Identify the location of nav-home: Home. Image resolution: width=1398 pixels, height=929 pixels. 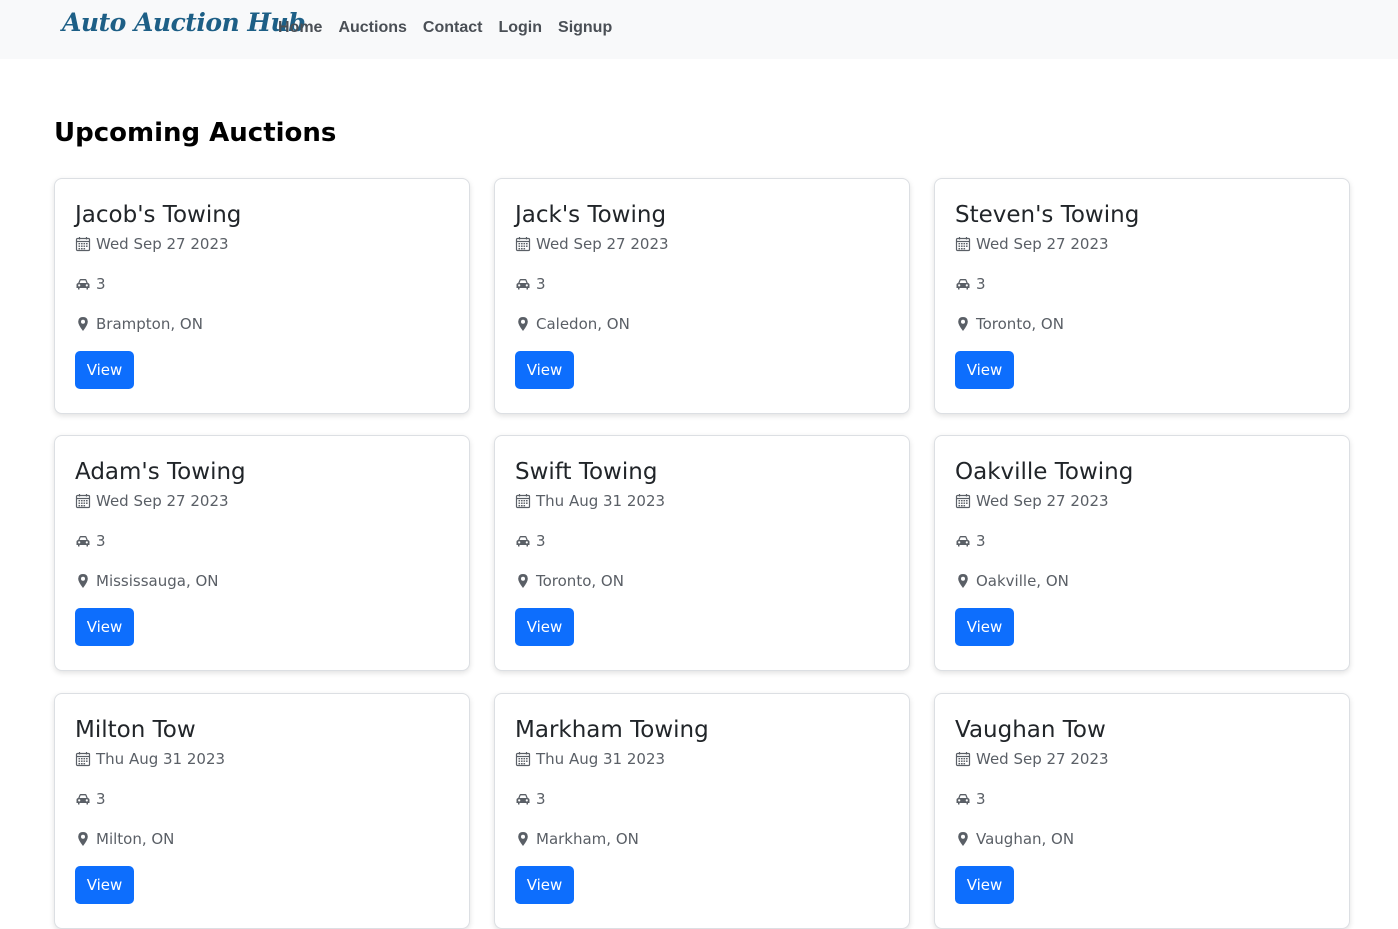
(300, 28).